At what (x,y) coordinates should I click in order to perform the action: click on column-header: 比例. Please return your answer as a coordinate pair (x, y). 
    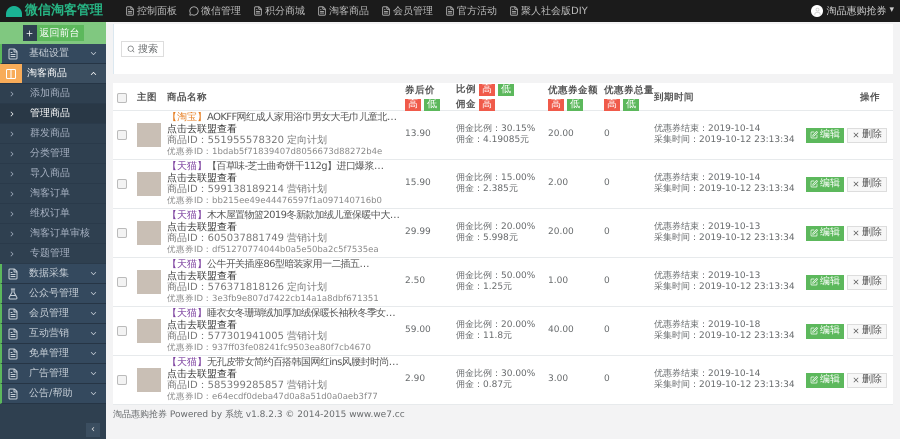
    Looking at the image, I should click on (466, 90).